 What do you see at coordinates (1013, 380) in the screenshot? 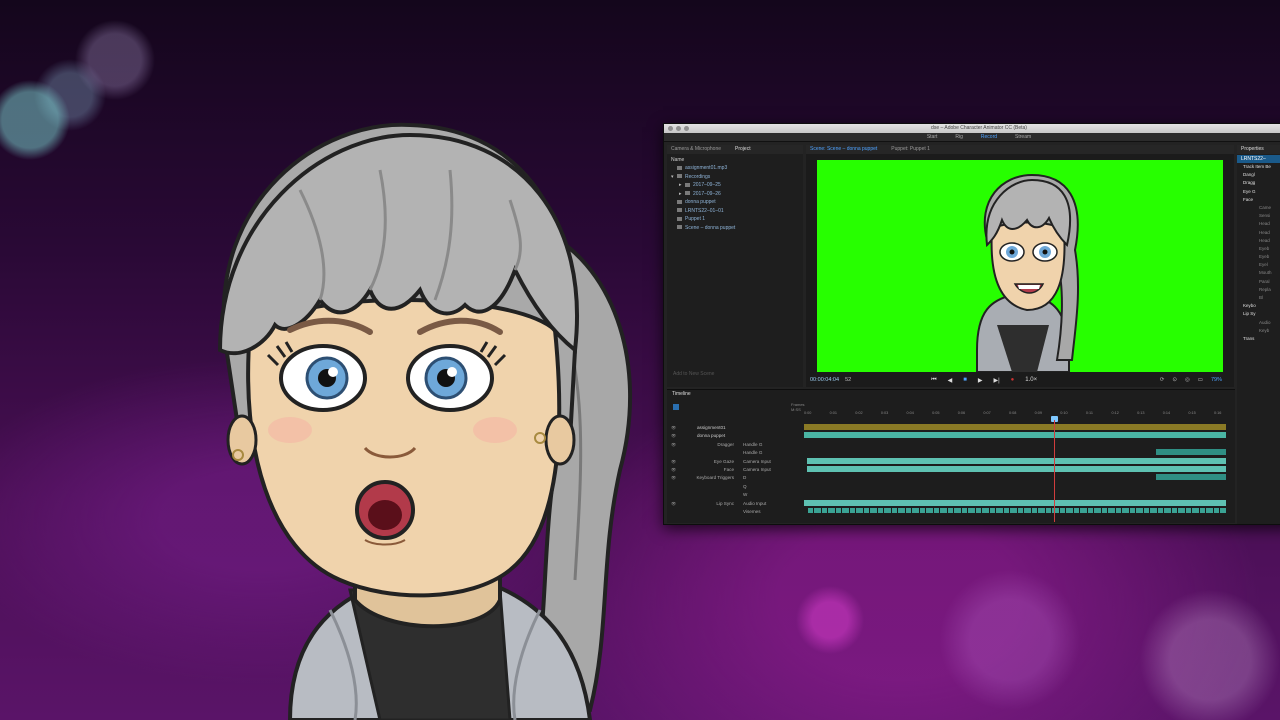
I see `record-icon: ●` at bounding box center [1013, 380].